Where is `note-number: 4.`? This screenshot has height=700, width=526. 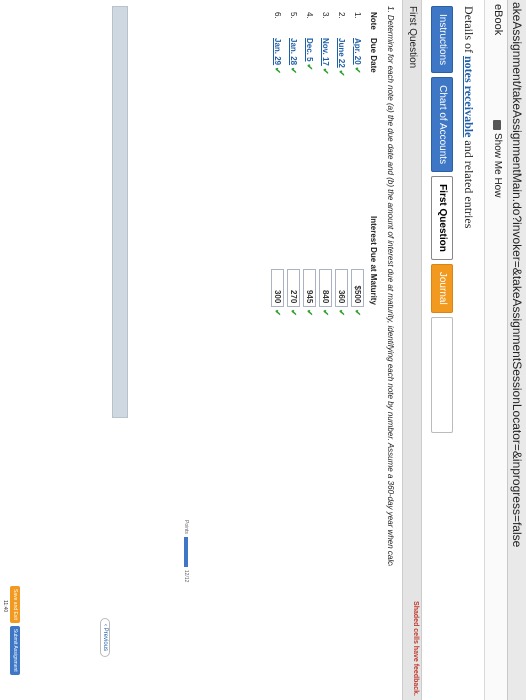 note-number: 4. is located at coordinates (310, 15).